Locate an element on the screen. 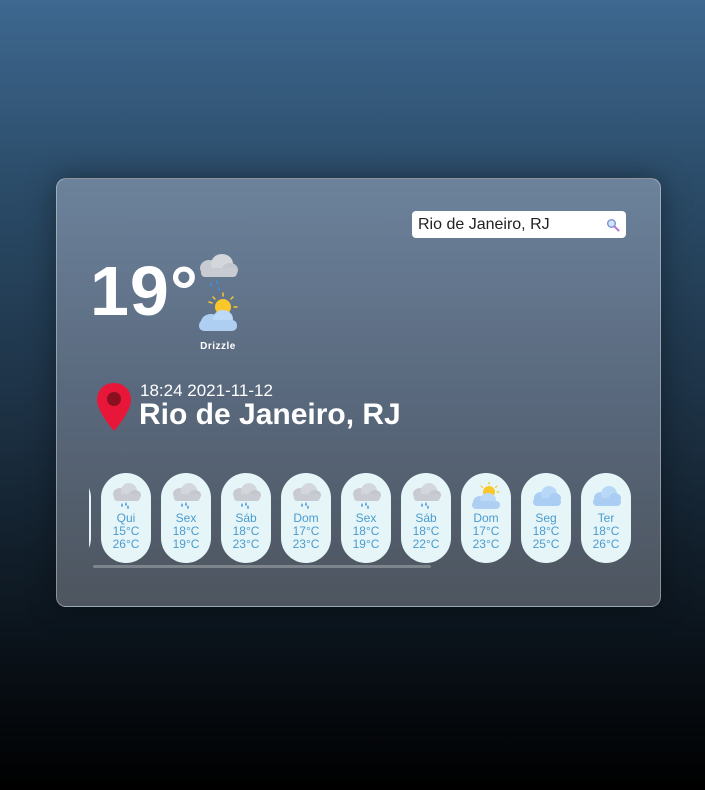 The image size is (705, 790). forecast-day-card: Qua 18°C 26°C is located at coordinates (90, 518).